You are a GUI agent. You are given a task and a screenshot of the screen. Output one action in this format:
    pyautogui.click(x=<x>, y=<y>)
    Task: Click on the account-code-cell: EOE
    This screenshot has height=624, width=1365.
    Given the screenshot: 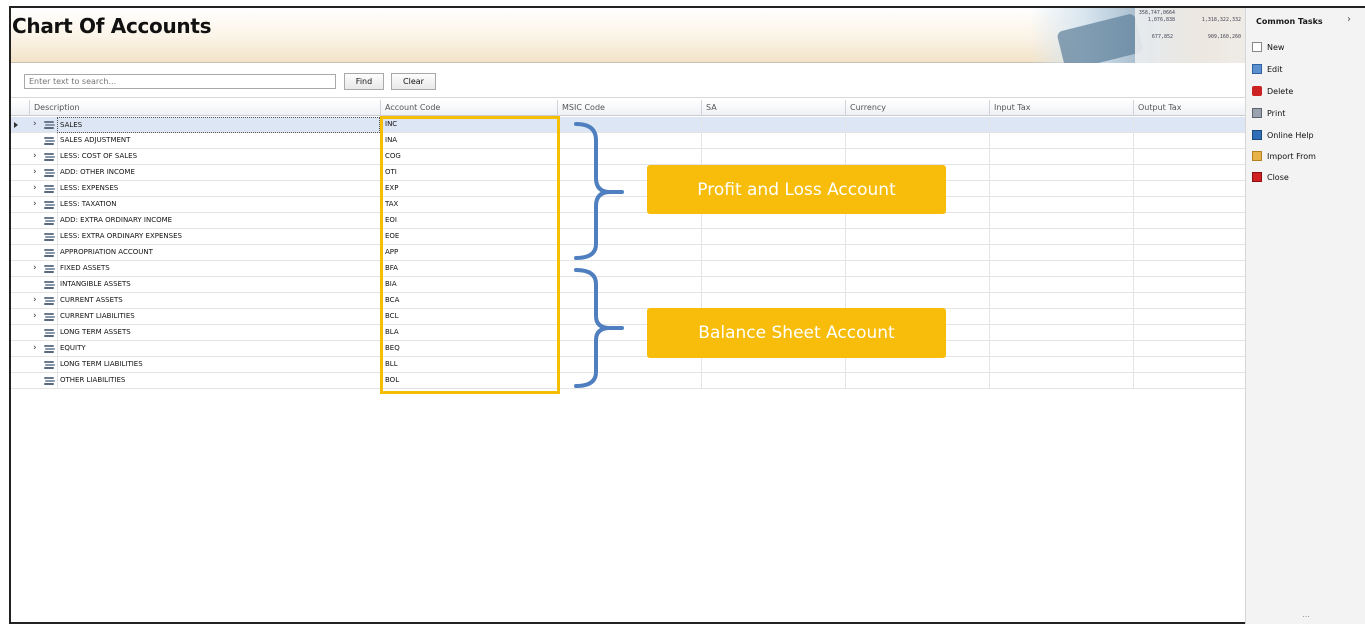 What is the action you would take?
    pyautogui.click(x=468, y=237)
    